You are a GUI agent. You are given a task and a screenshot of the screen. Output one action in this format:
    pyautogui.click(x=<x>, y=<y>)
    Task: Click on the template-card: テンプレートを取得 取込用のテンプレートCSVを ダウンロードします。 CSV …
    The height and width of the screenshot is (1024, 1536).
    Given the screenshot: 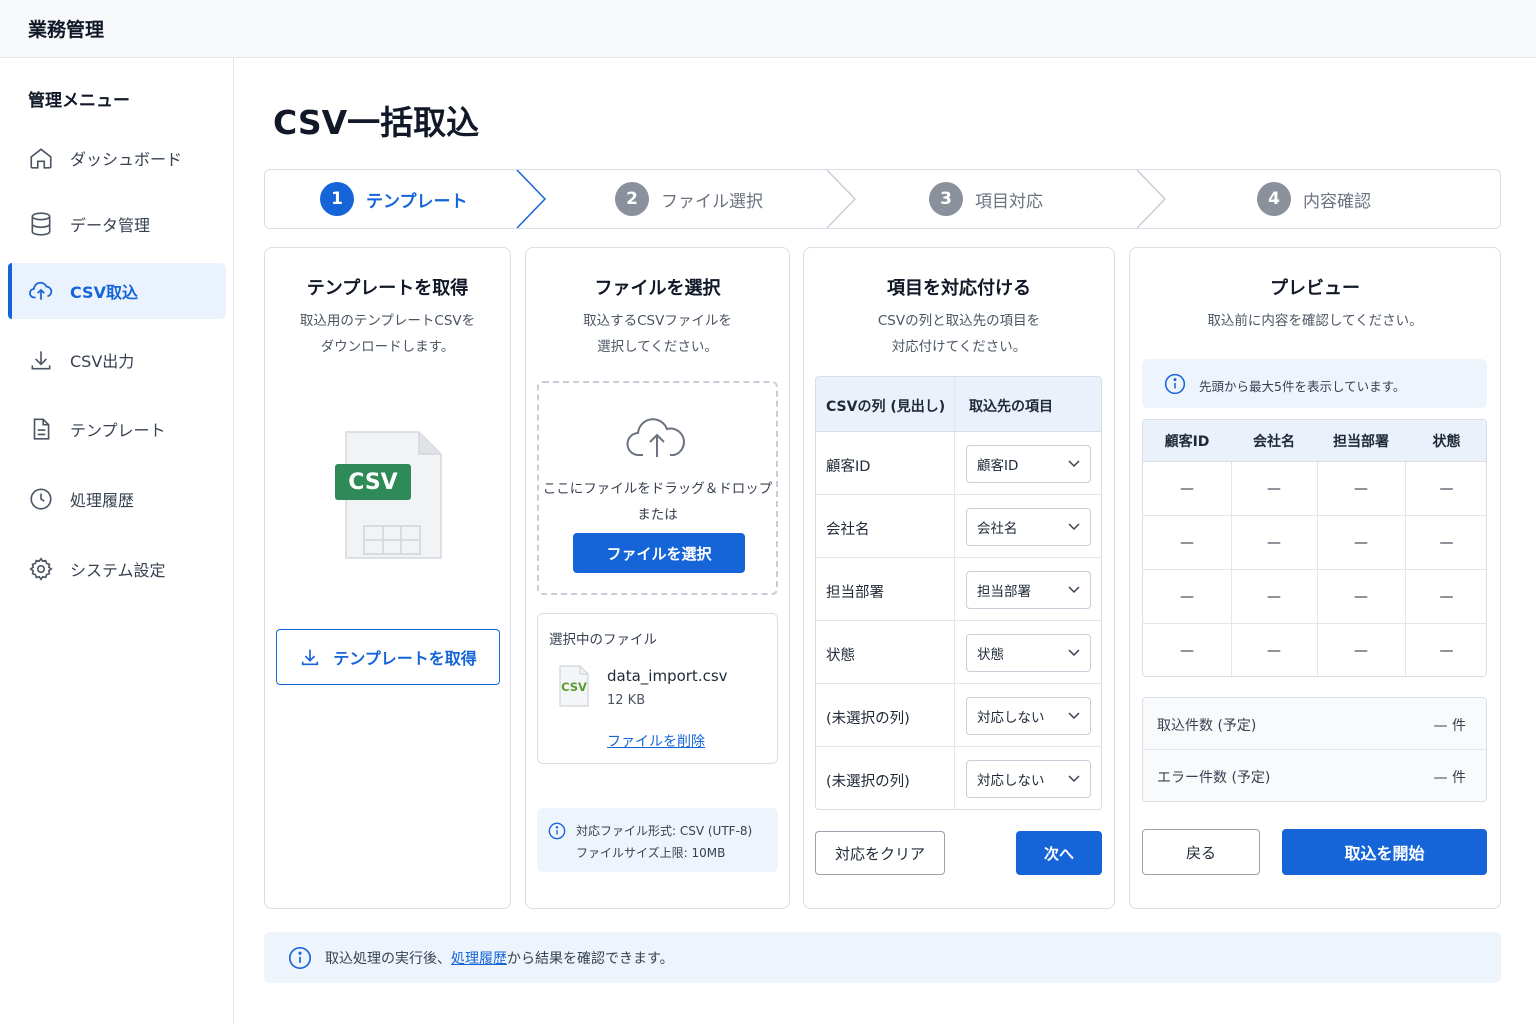 What is the action you would take?
    pyautogui.click(x=387, y=578)
    